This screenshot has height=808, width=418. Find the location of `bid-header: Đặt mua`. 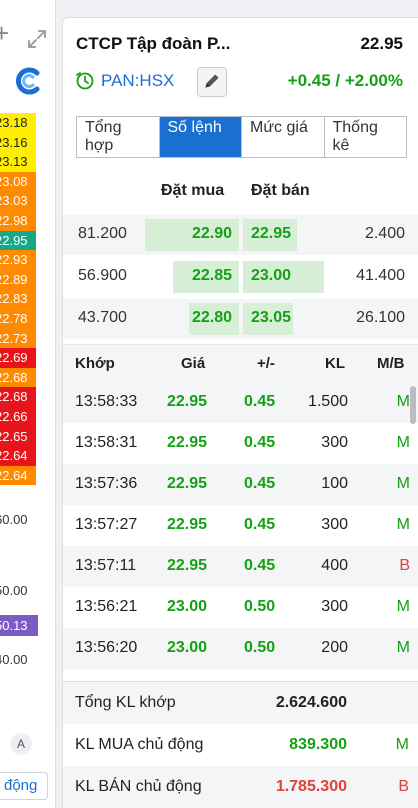

bid-header: Đặt mua is located at coordinates (193, 190).